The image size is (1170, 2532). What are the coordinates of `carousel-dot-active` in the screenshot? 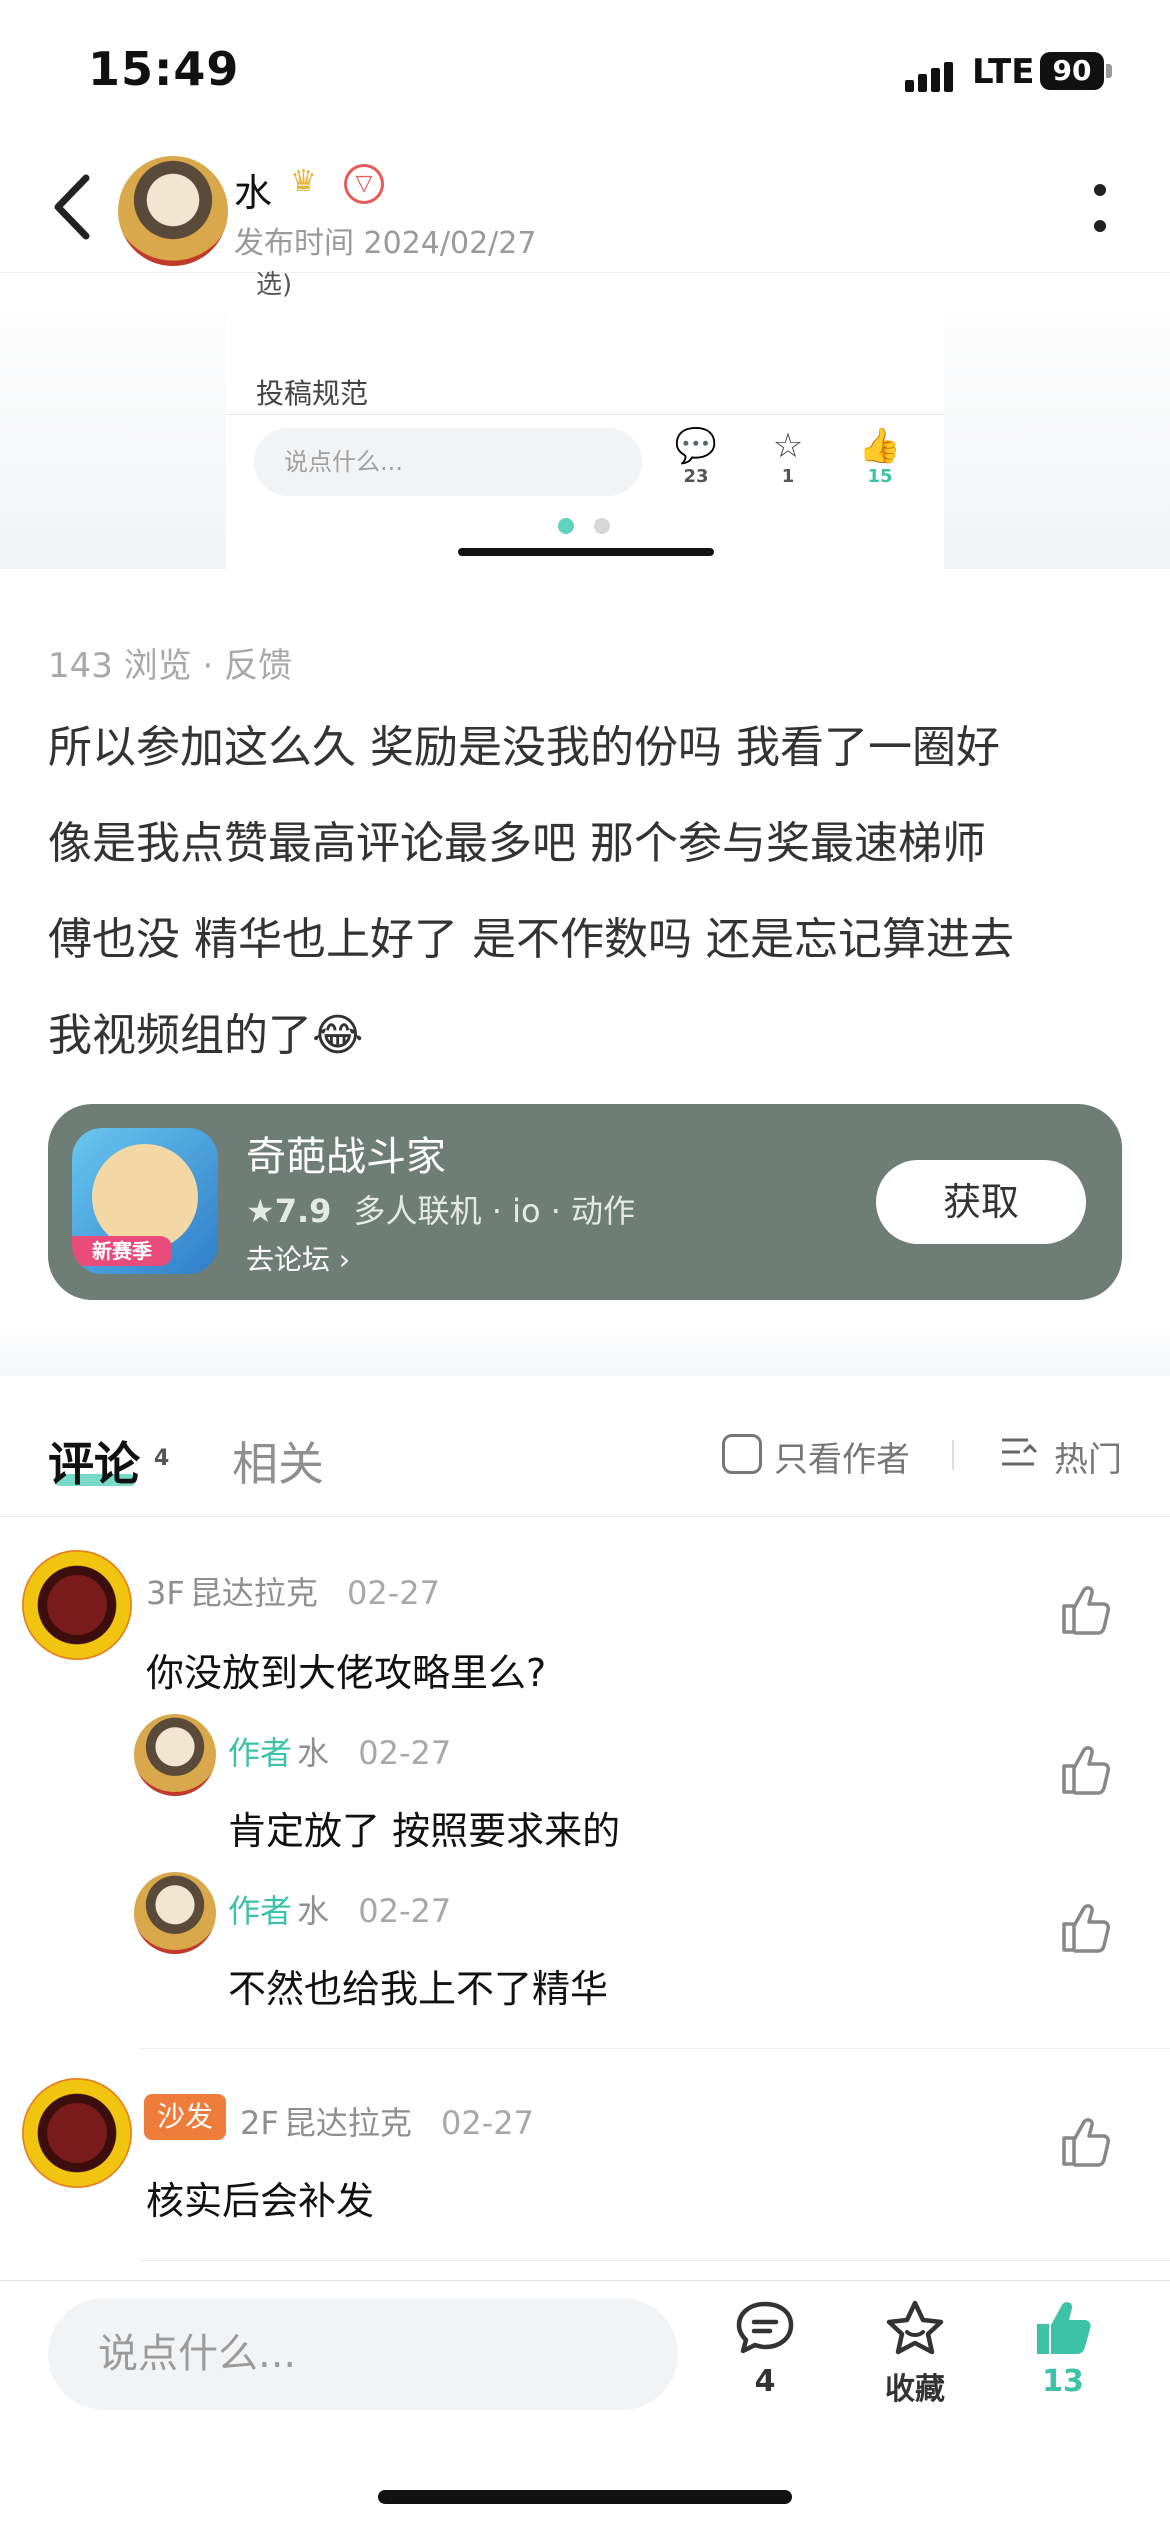 It's located at (566, 526).